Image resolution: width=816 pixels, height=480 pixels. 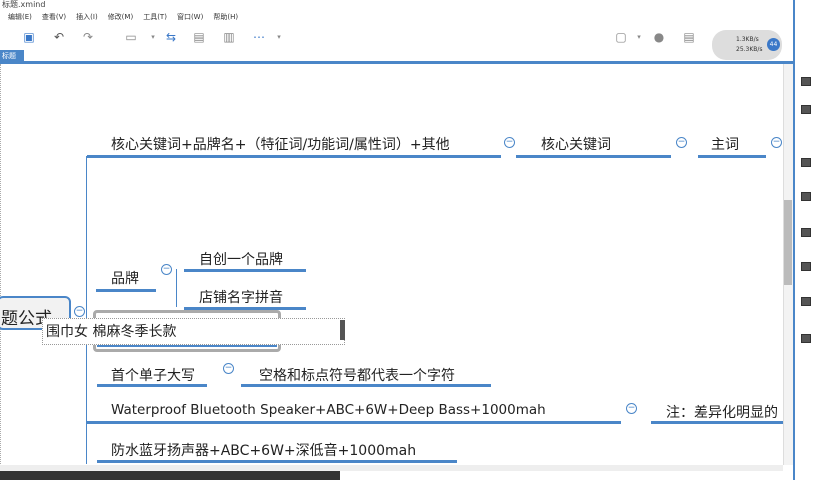 I want to click on flag-icon, so click(x=806, y=196).